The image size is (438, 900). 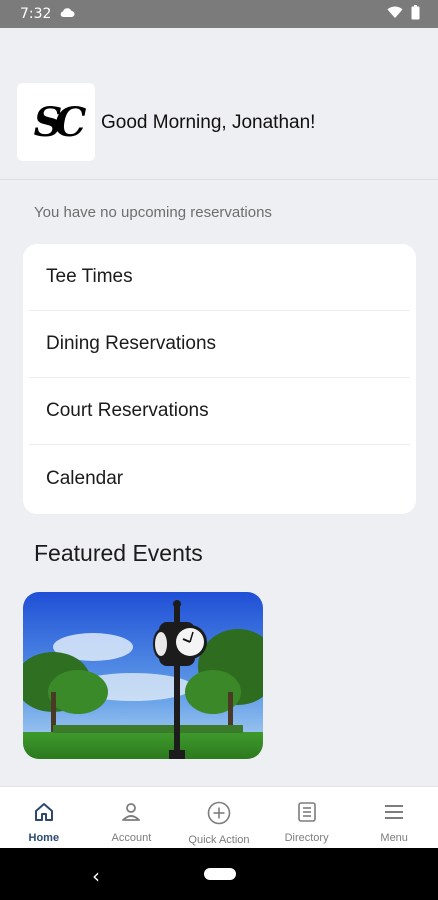 I want to click on featured-event-card, so click(x=143, y=675).